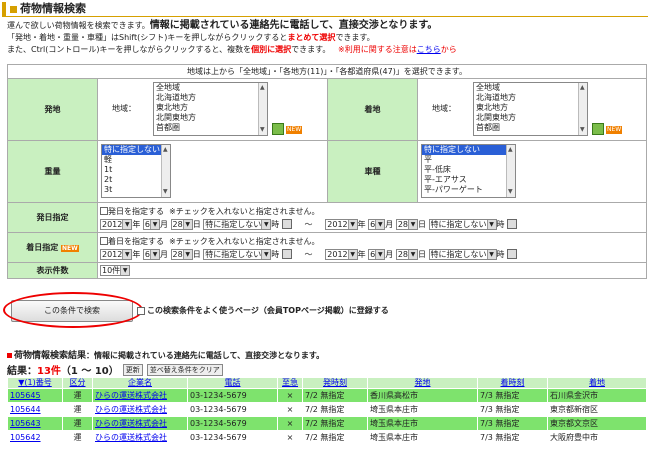  I want to click on row-id-link: 105645, so click(25, 395).